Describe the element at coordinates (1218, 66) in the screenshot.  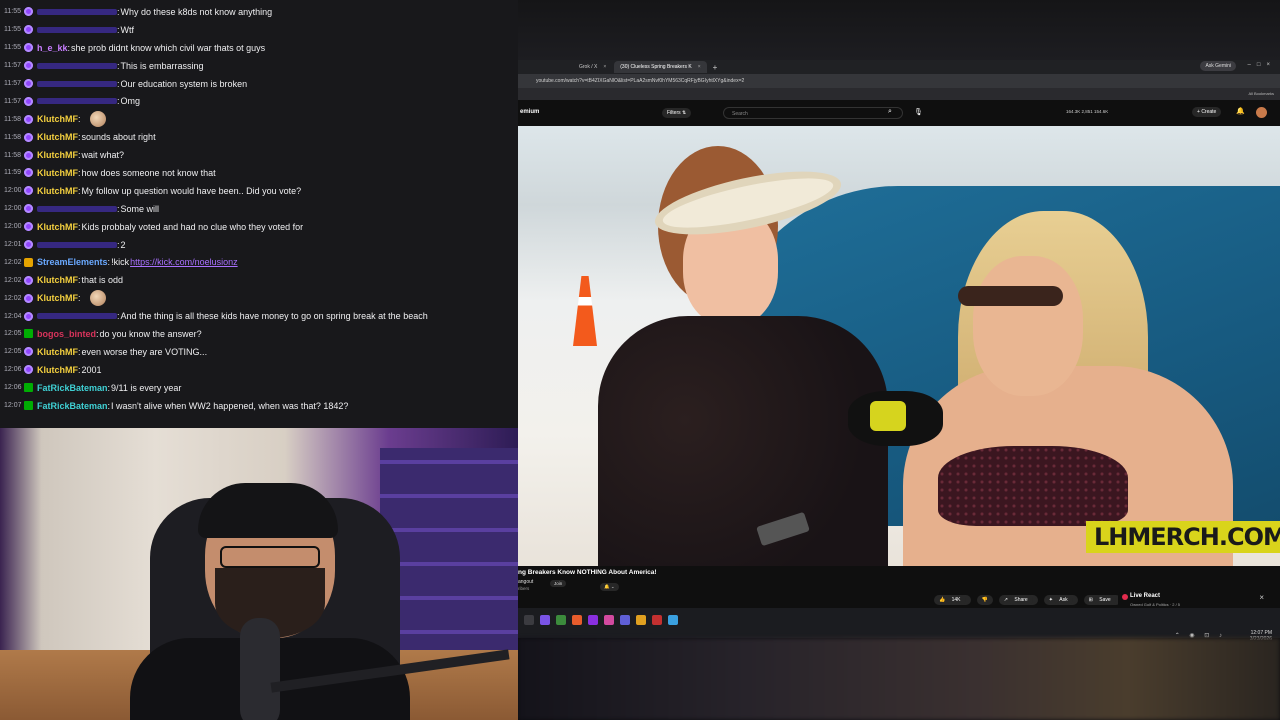
I see `ask-gemini-button: Ask Gemini` at that location.